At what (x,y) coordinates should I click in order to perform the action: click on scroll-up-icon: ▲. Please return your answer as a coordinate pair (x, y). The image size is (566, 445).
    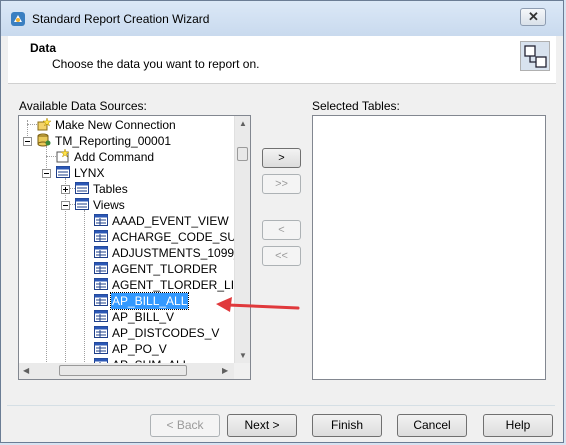
    Looking at the image, I should click on (243, 123).